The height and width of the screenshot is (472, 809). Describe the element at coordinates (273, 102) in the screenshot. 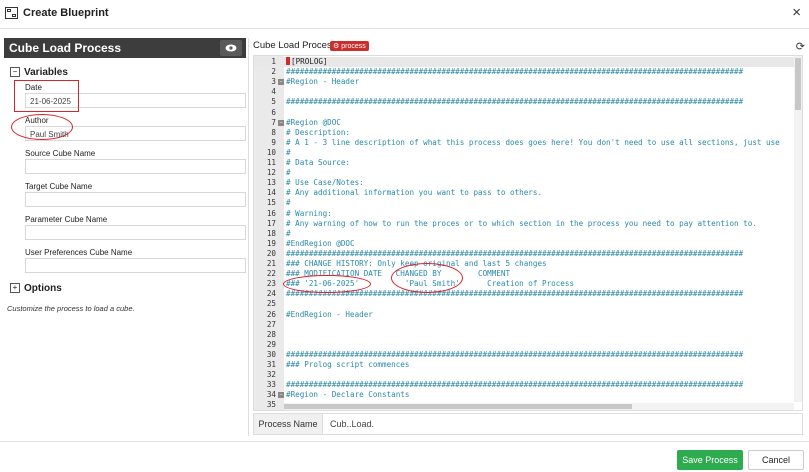

I see `line-number: 5` at that location.